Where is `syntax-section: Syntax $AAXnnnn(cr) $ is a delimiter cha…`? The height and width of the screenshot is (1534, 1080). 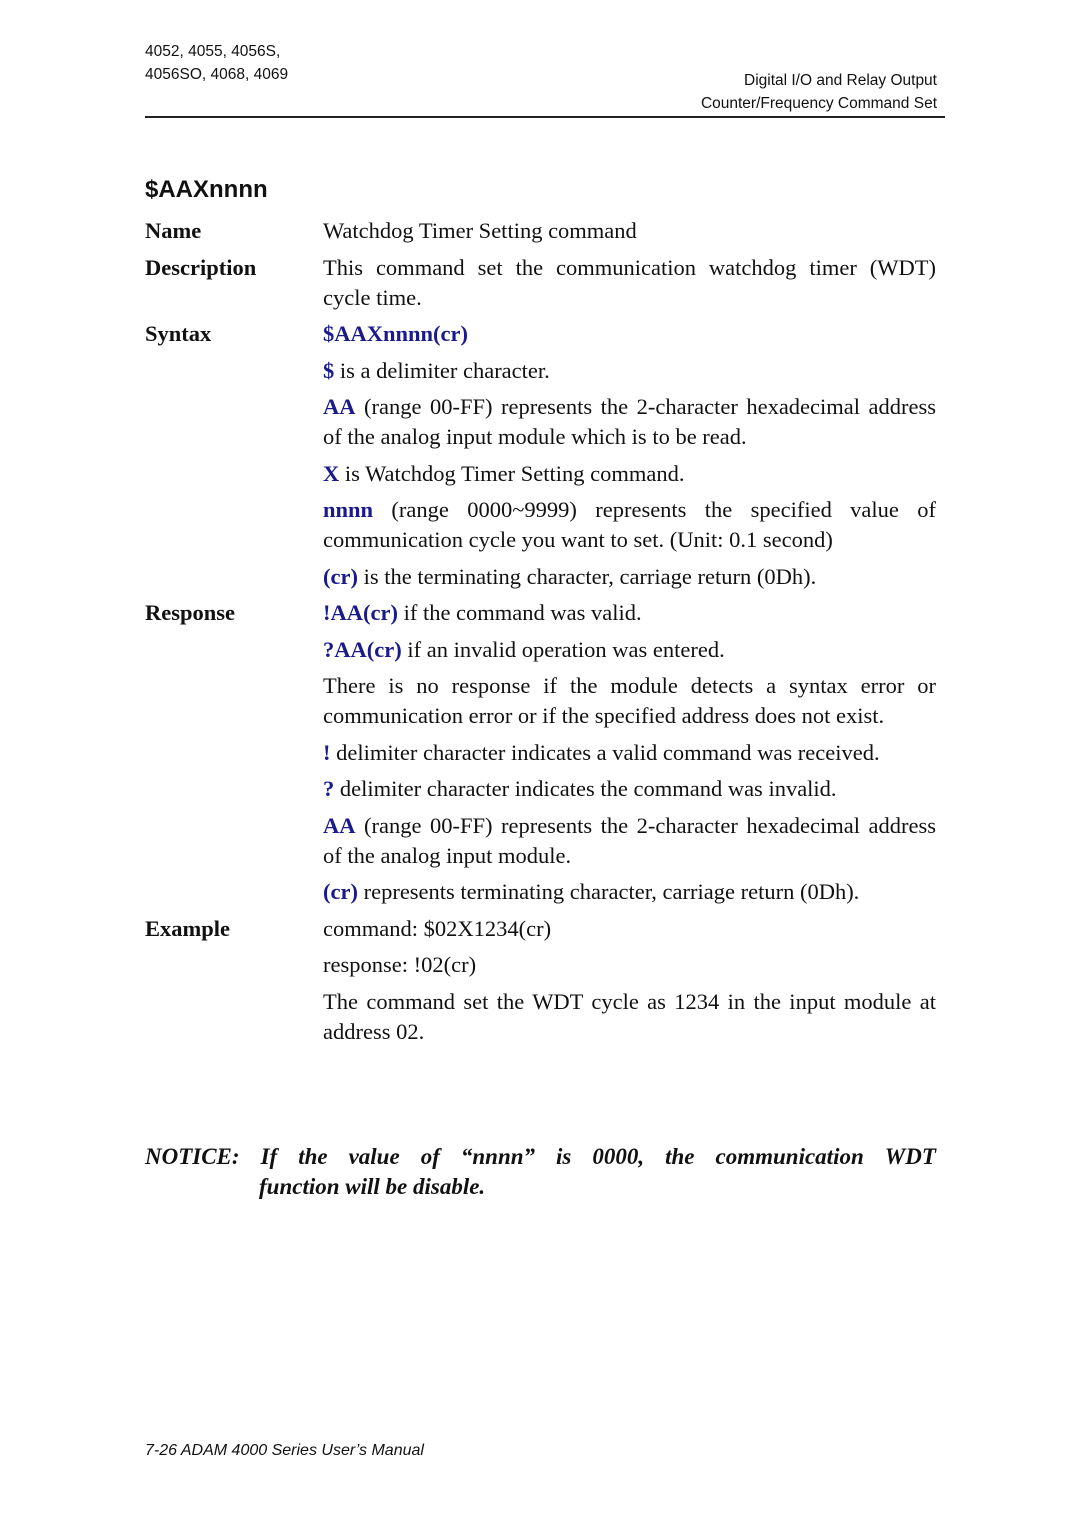
syntax-section: Syntax $AAXnnnn(cr) $ is a delimiter cha… is located at coordinates (540, 458).